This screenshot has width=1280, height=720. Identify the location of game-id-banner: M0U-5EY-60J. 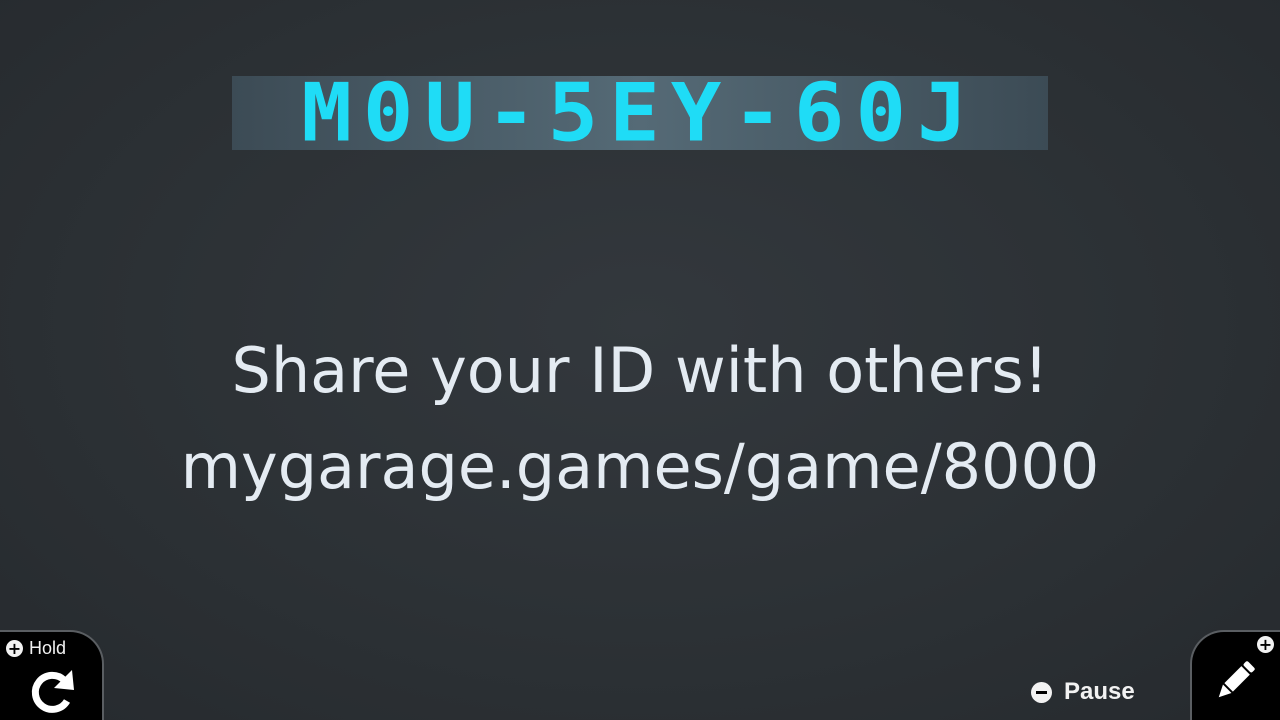
(640, 113).